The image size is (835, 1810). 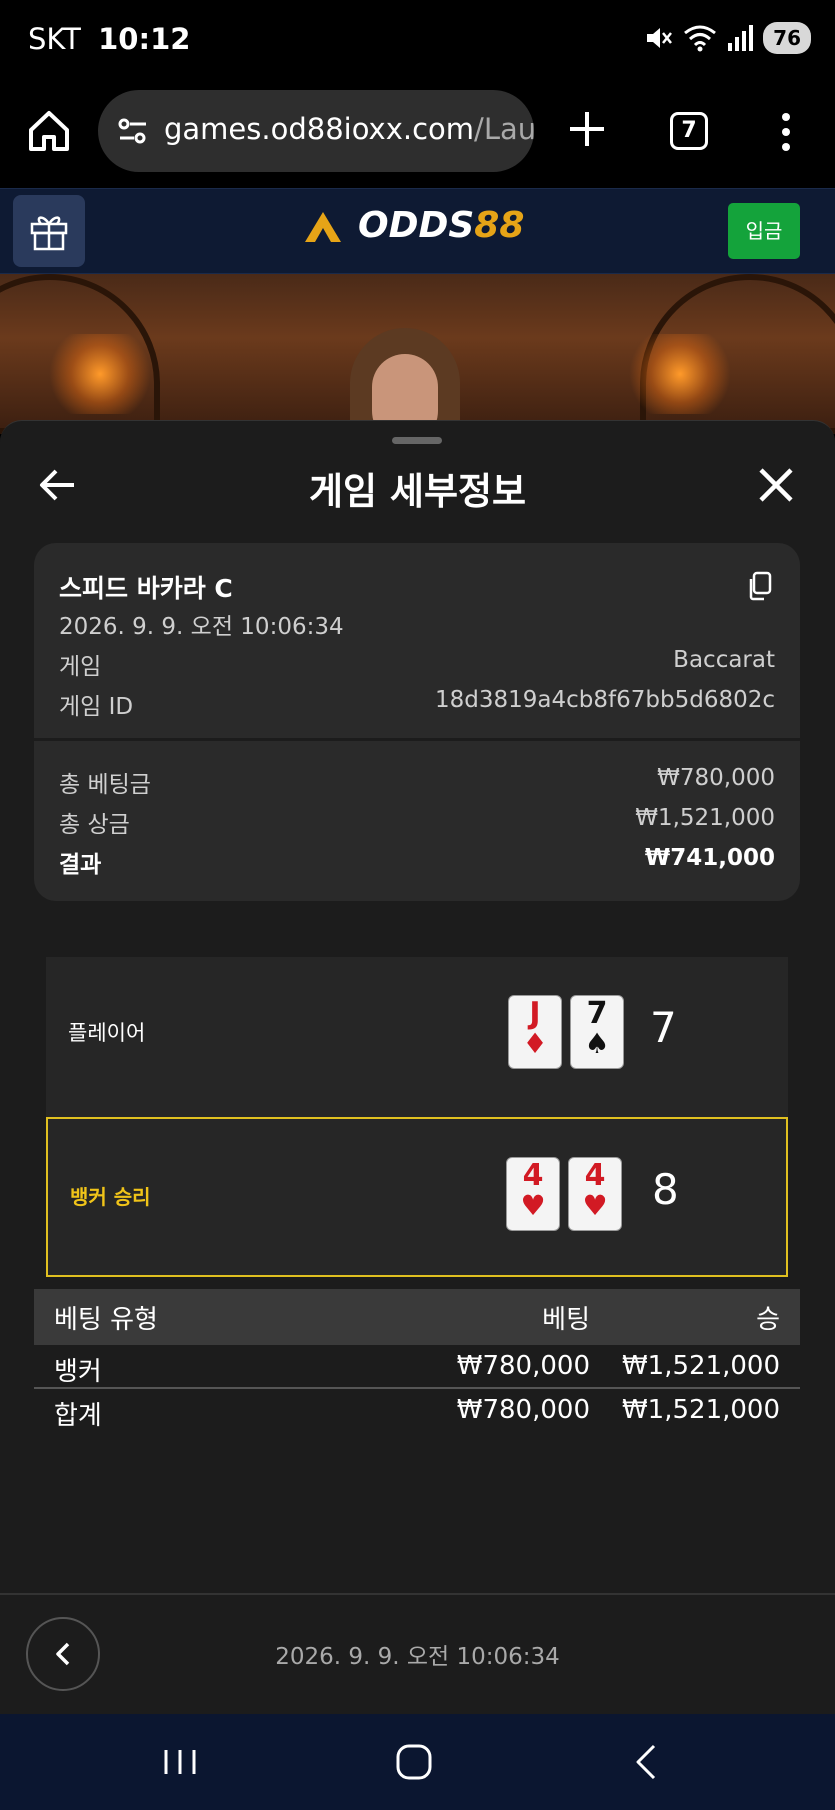 I want to click on header-bet: 베팅, so click(x=566, y=1320).